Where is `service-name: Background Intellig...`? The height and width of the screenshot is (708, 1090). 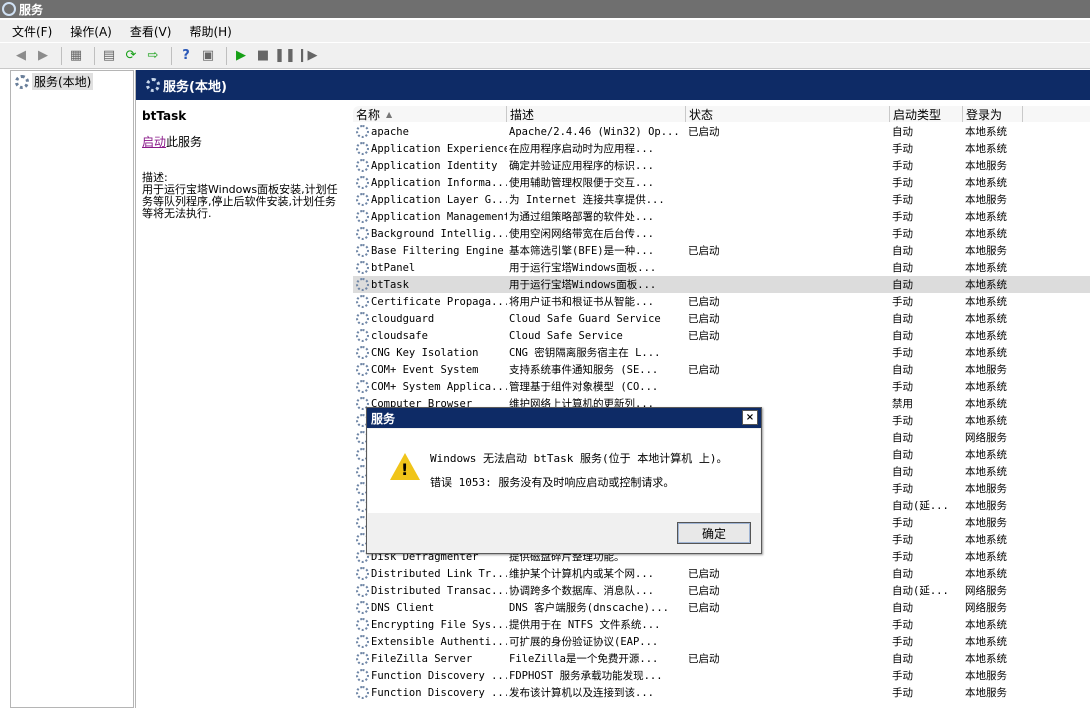 service-name: Background Intellig... is located at coordinates (439, 233).